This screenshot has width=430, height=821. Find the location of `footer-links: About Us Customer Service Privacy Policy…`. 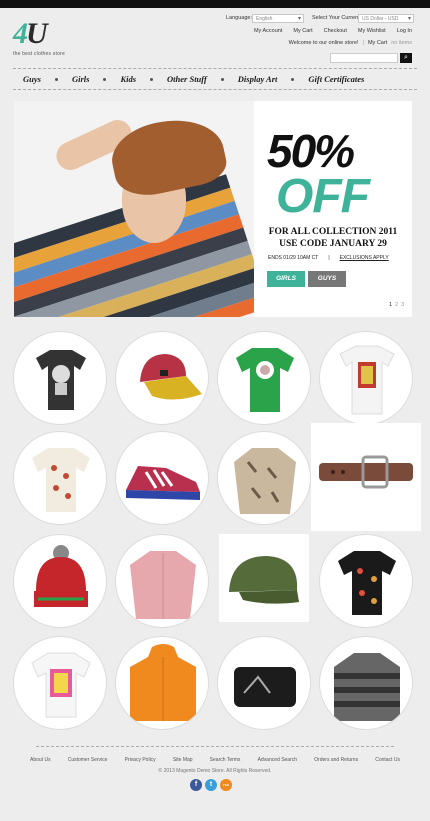

footer-links: About Us Customer Service Privacy Policy… is located at coordinates (215, 760).